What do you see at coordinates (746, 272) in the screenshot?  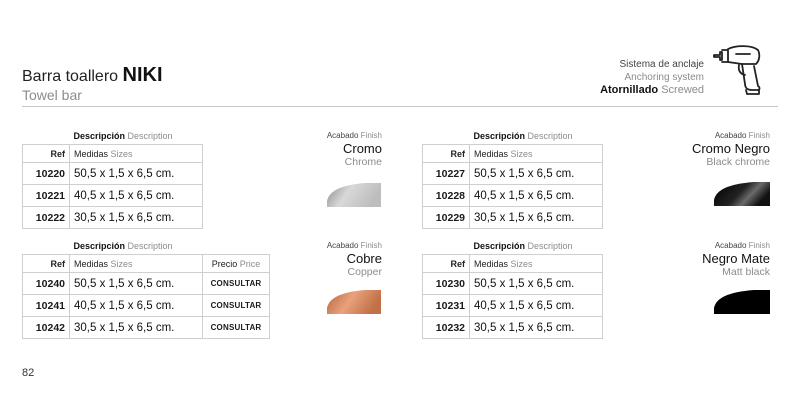 I see `finish-name-en: Matt black` at bounding box center [746, 272].